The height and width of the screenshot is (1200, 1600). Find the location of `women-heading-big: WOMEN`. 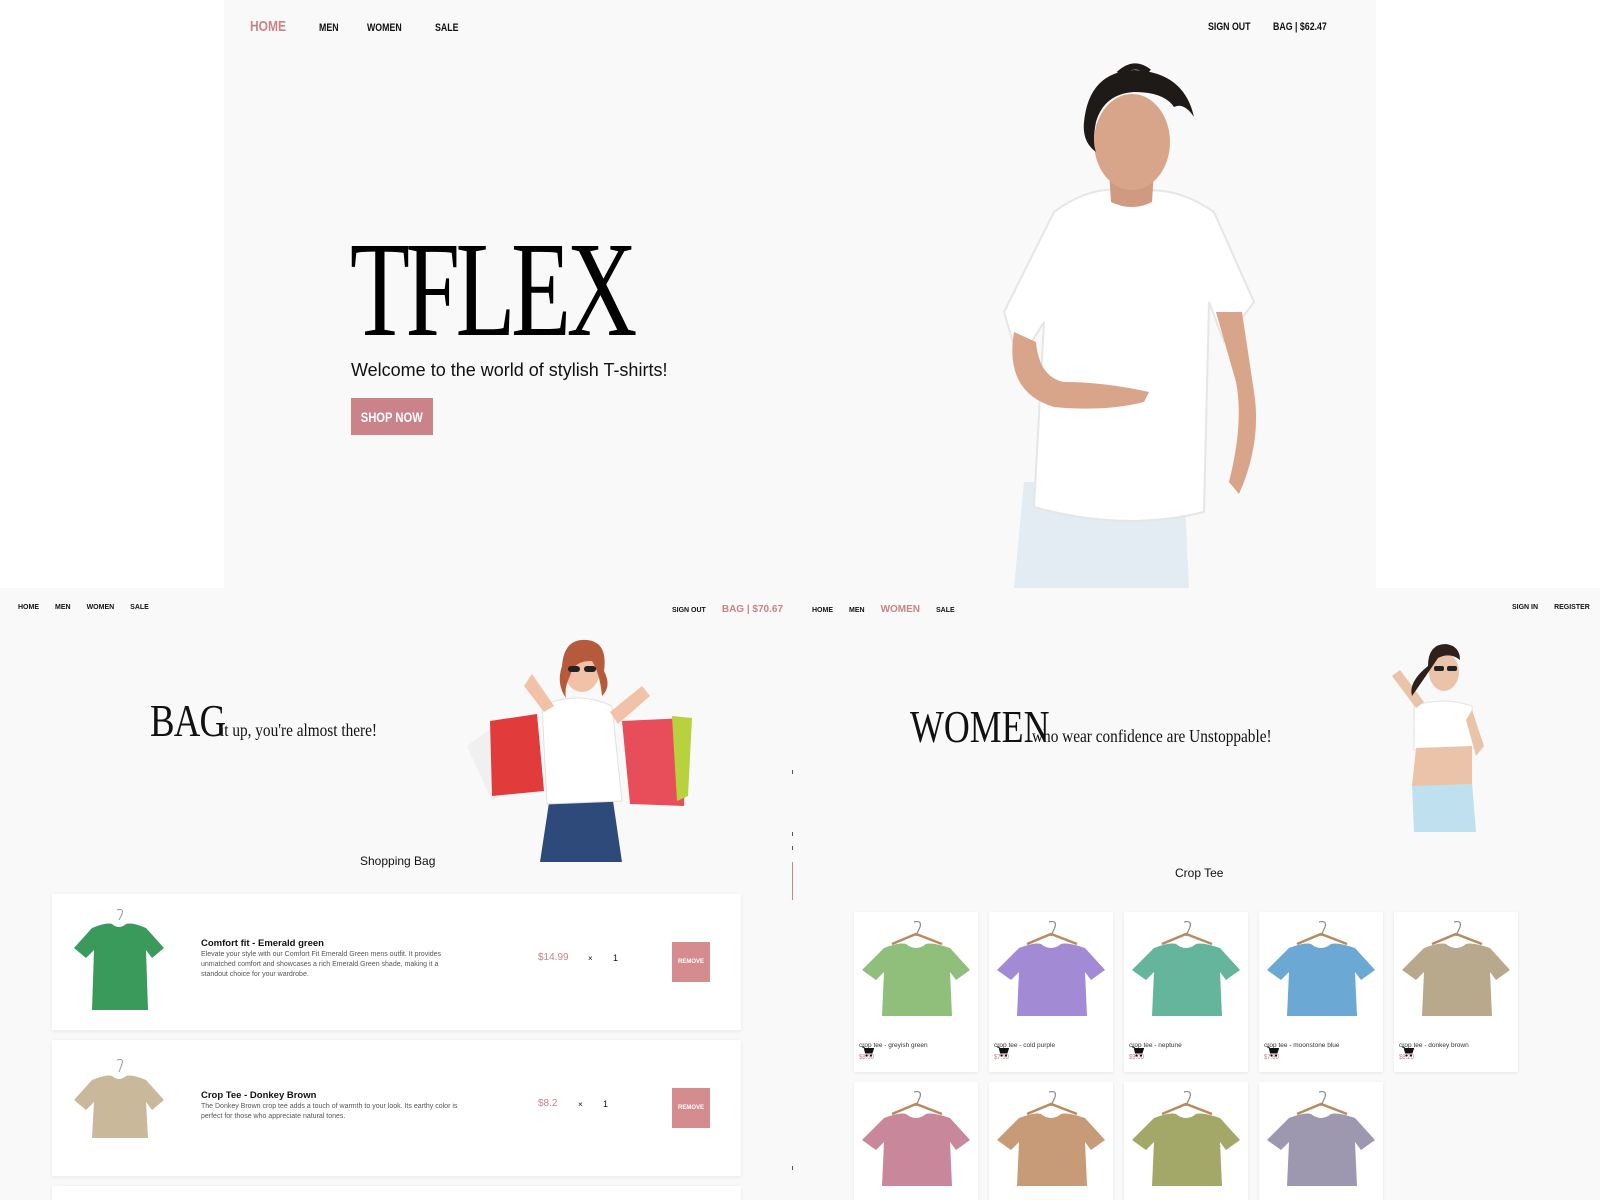

women-heading-big: WOMEN is located at coordinates (980, 726).